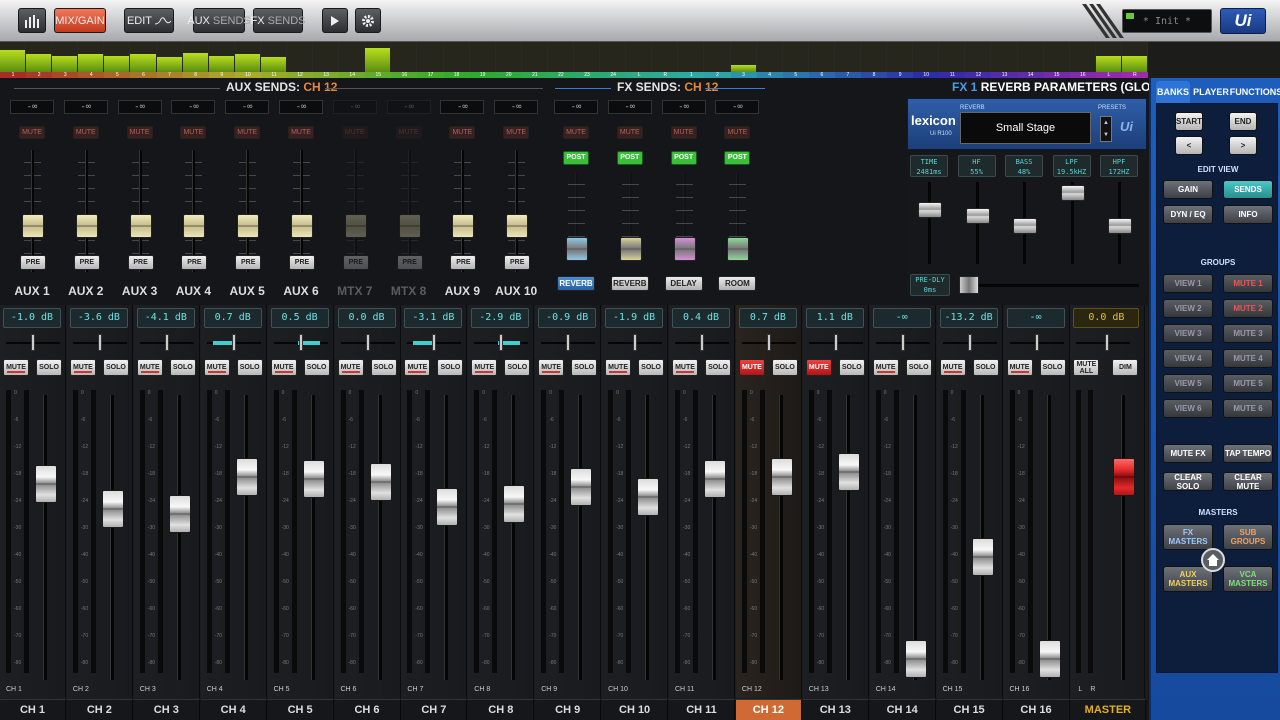  Describe the element at coordinates (300, 709) in the screenshot. I see `channel-name-button: CH 5` at that location.